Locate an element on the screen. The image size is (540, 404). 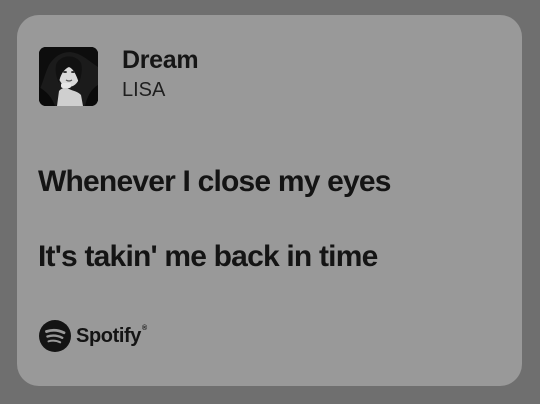
trademark-mark: ® is located at coordinates (144, 328).